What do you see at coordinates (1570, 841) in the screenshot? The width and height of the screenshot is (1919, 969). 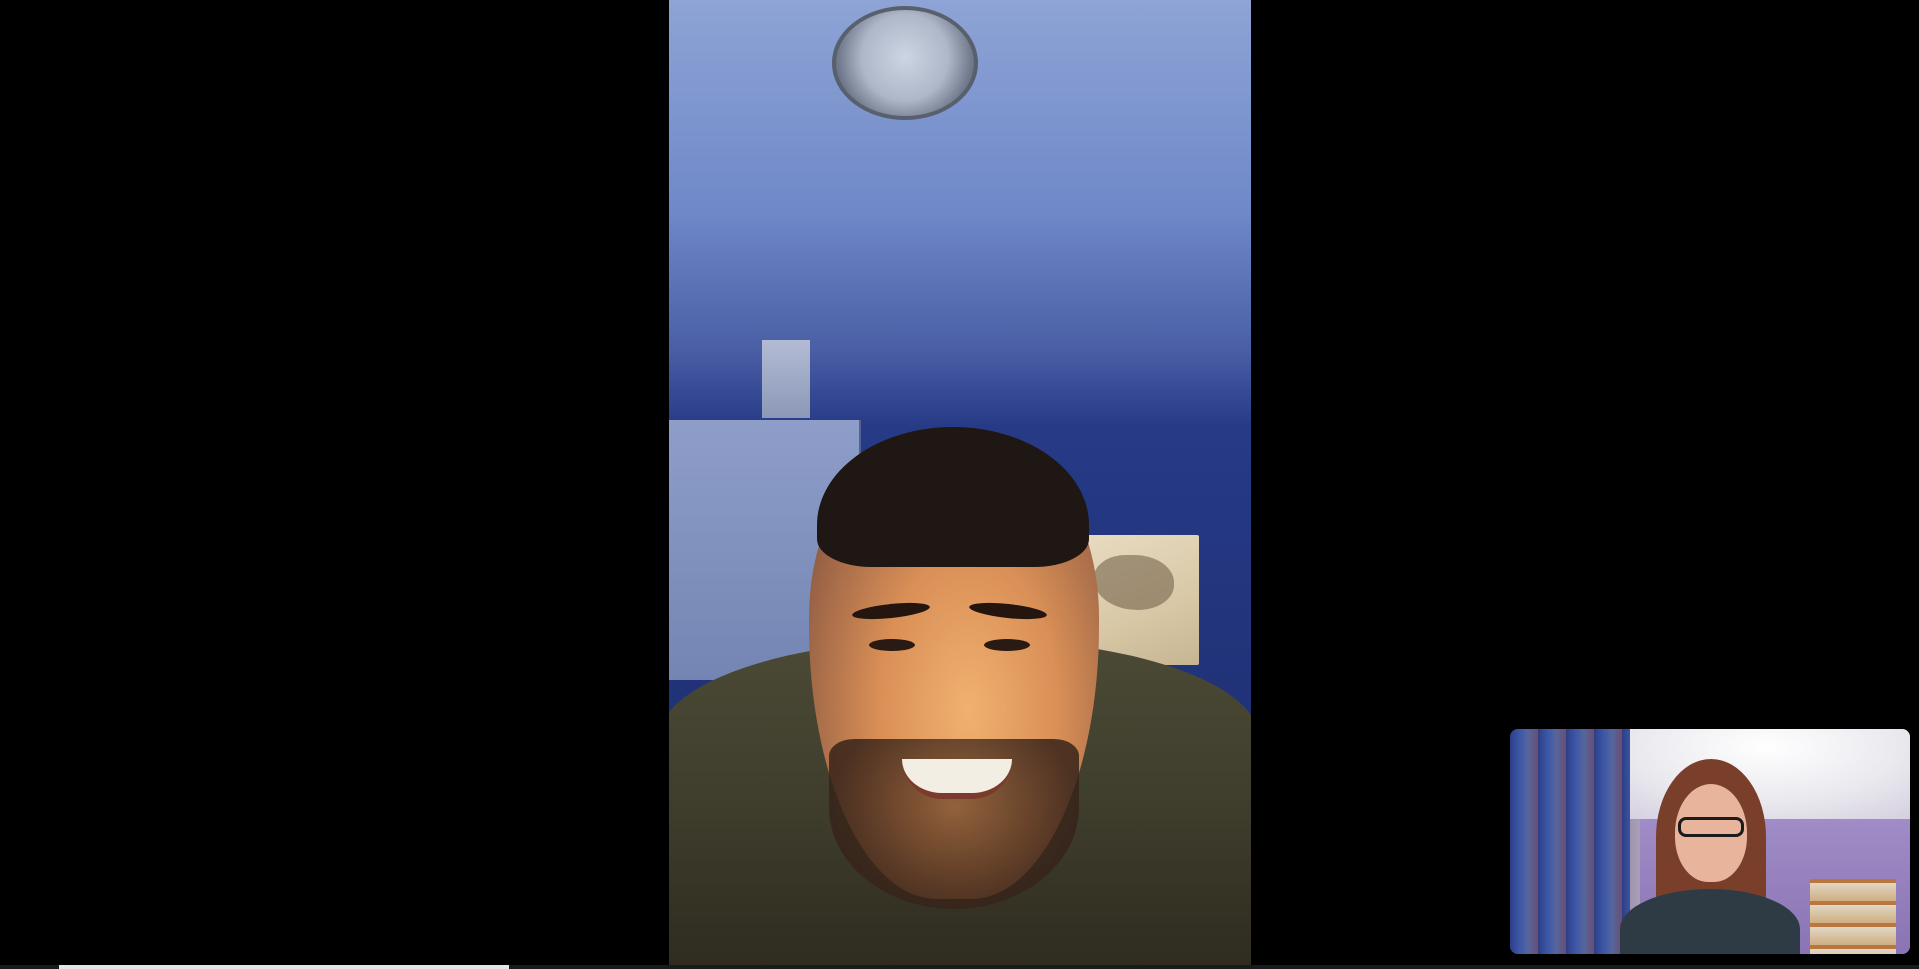 I see `self-view-curtain` at bounding box center [1570, 841].